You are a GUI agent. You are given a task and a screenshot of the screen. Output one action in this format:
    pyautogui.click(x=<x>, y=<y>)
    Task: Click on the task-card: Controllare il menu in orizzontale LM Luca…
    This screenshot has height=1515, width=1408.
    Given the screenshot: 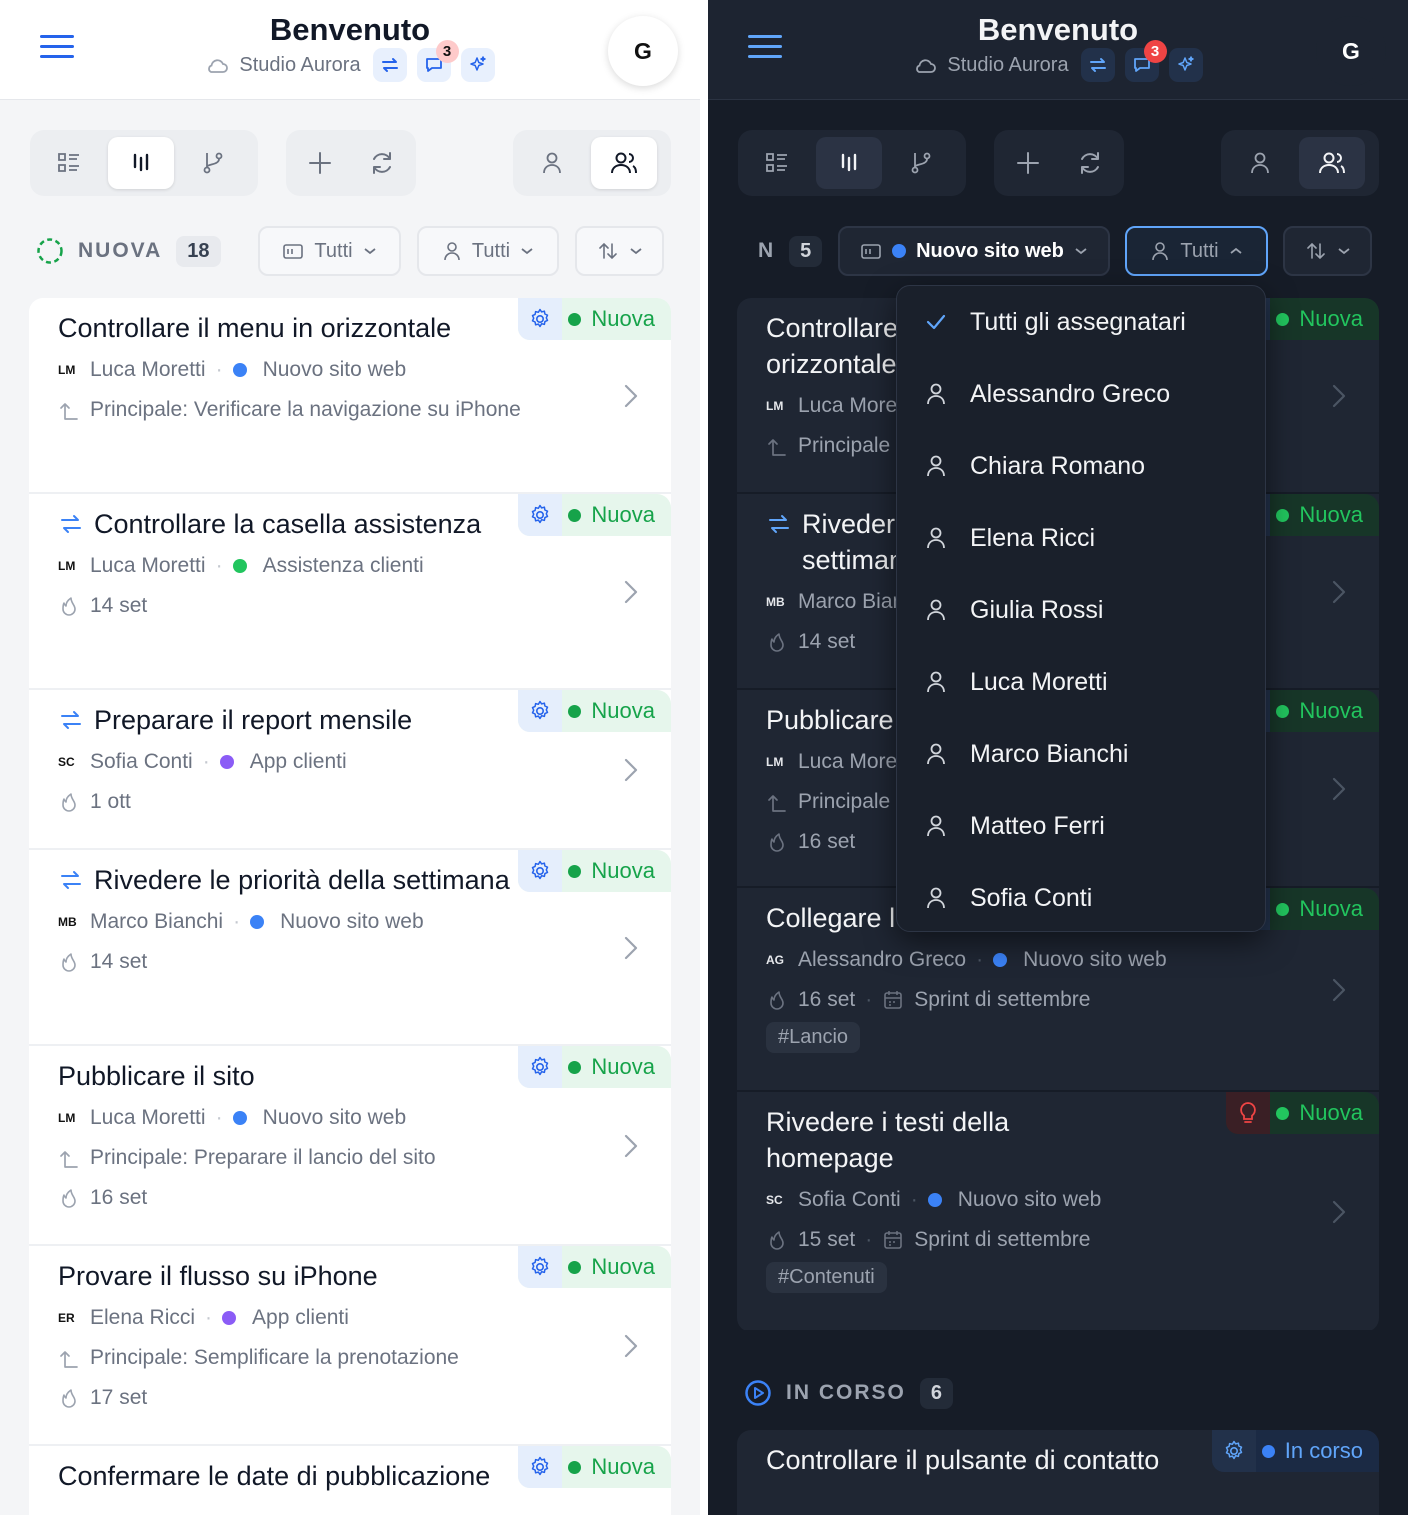 What is the action you would take?
    pyautogui.click(x=350, y=396)
    